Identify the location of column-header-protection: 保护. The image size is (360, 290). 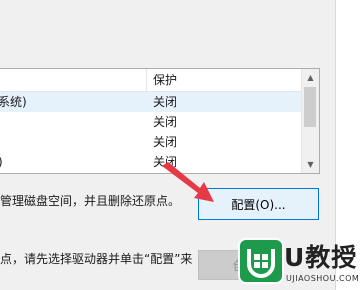
(165, 80).